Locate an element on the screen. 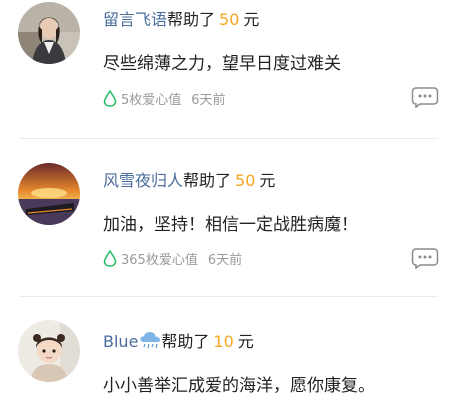 This screenshot has height=407, width=456. donation-message: 加油，坚持！相信一定战胜病魔！ is located at coordinates (230, 225).